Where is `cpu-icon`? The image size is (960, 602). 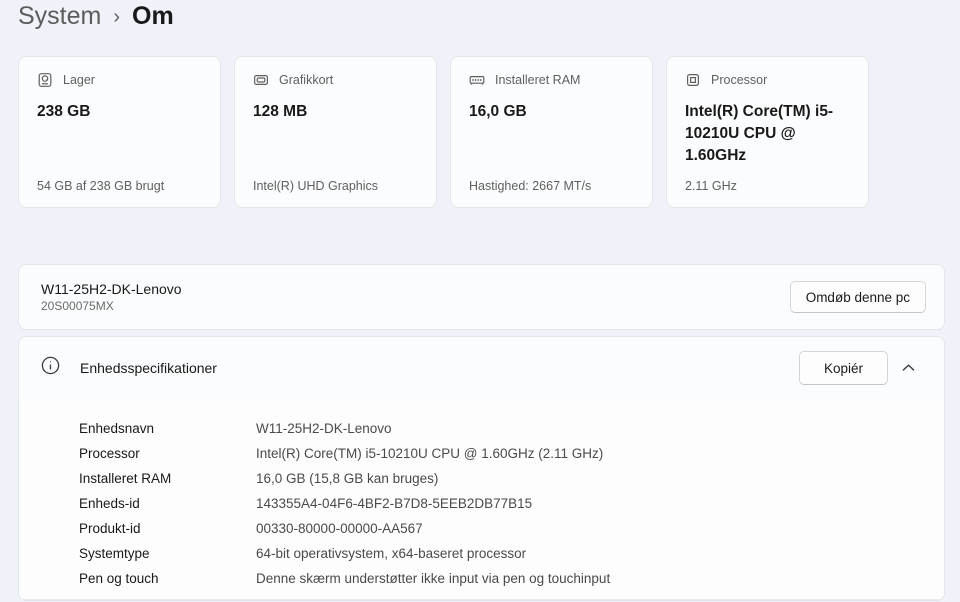
cpu-icon is located at coordinates (693, 80).